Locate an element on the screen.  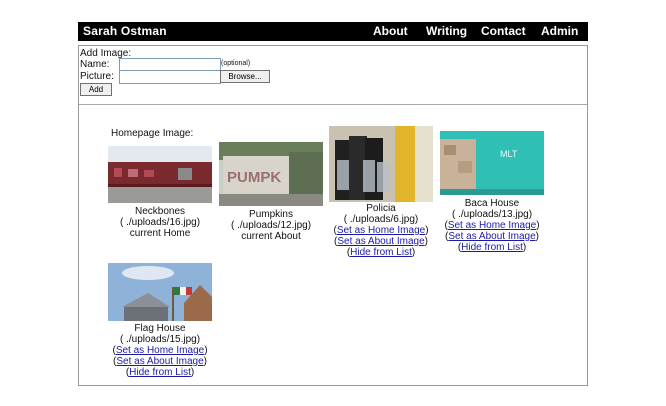
item-status: current About is located at coordinates (271, 236).